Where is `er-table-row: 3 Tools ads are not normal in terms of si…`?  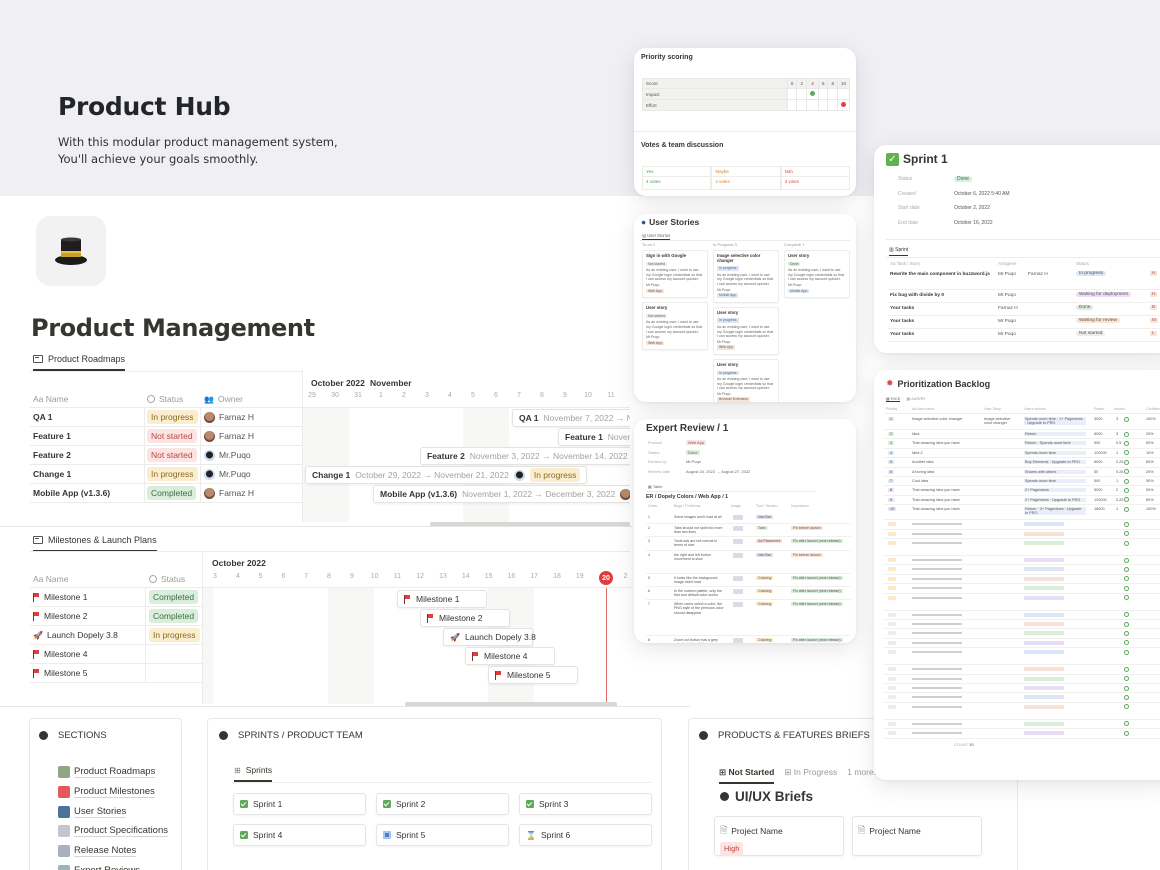
er-table-row: 3 Tools ads are not normal in terms of si… is located at coordinates (748, 544).